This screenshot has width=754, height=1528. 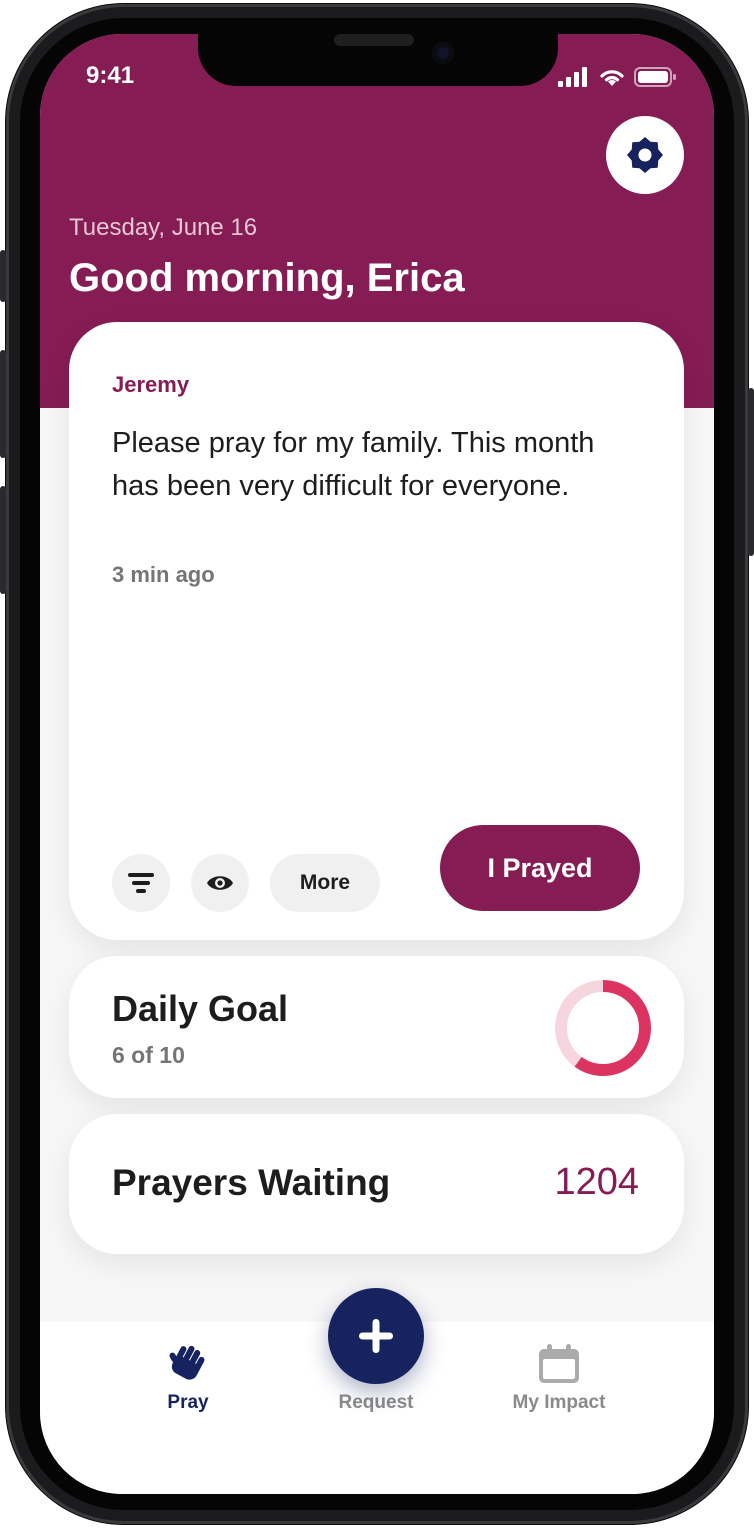 What do you see at coordinates (378, 60) in the screenshot?
I see `notch` at bounding box center [378, 60].